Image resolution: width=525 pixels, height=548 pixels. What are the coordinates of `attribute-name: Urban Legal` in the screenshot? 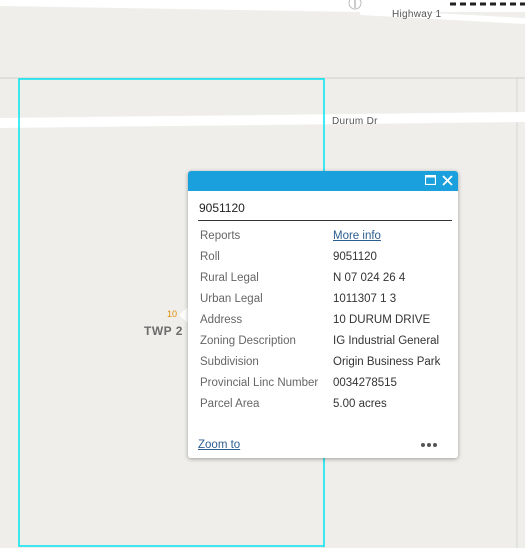 It's located at (231, 299).